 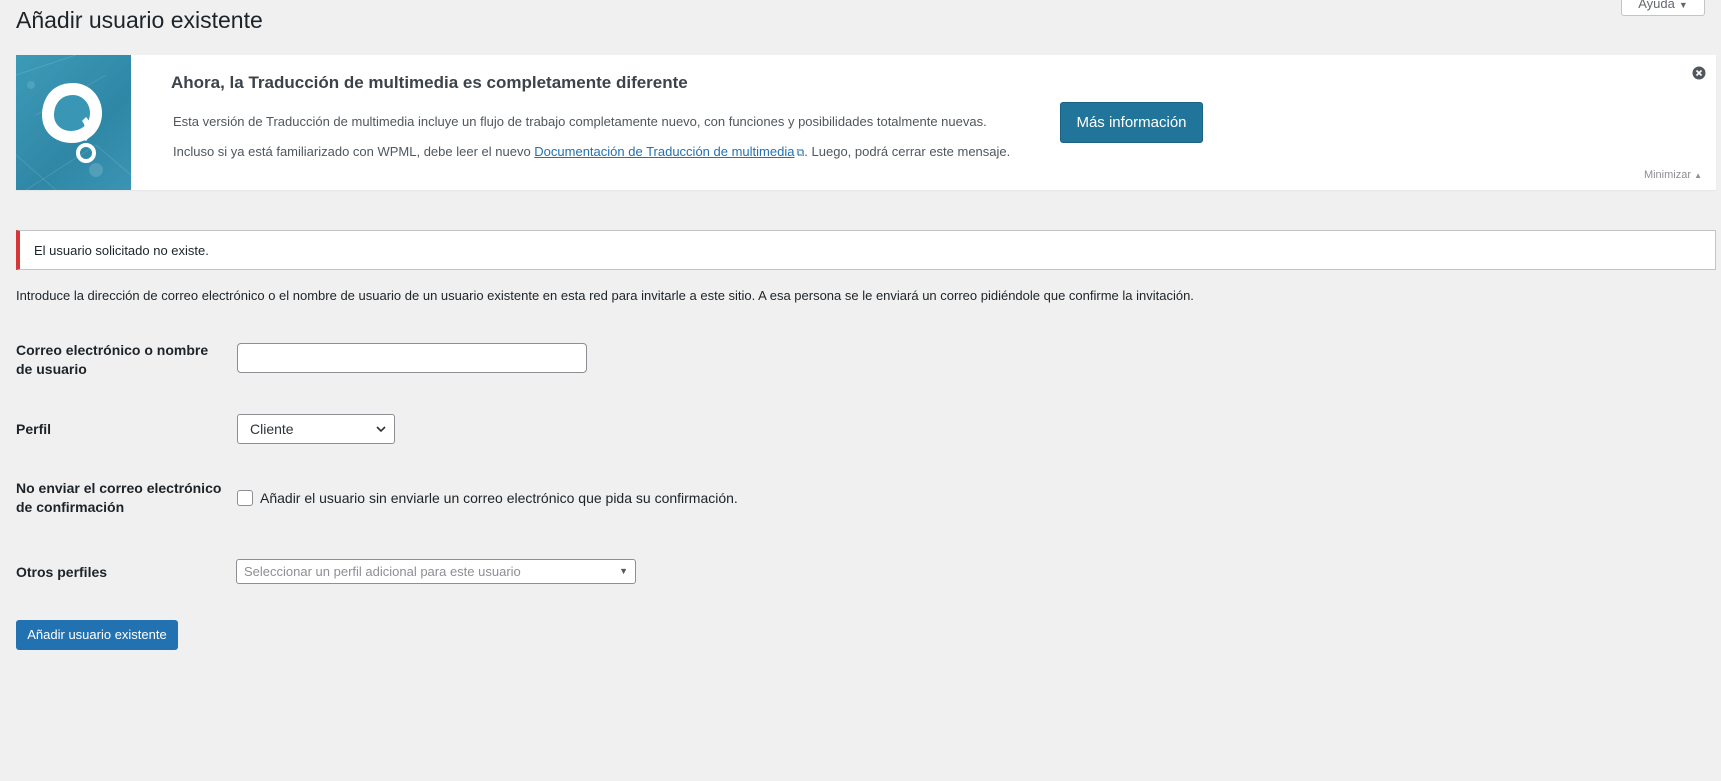 I want to click on minimize-link: Minimizar ▲, so click(x=1673, y=175).